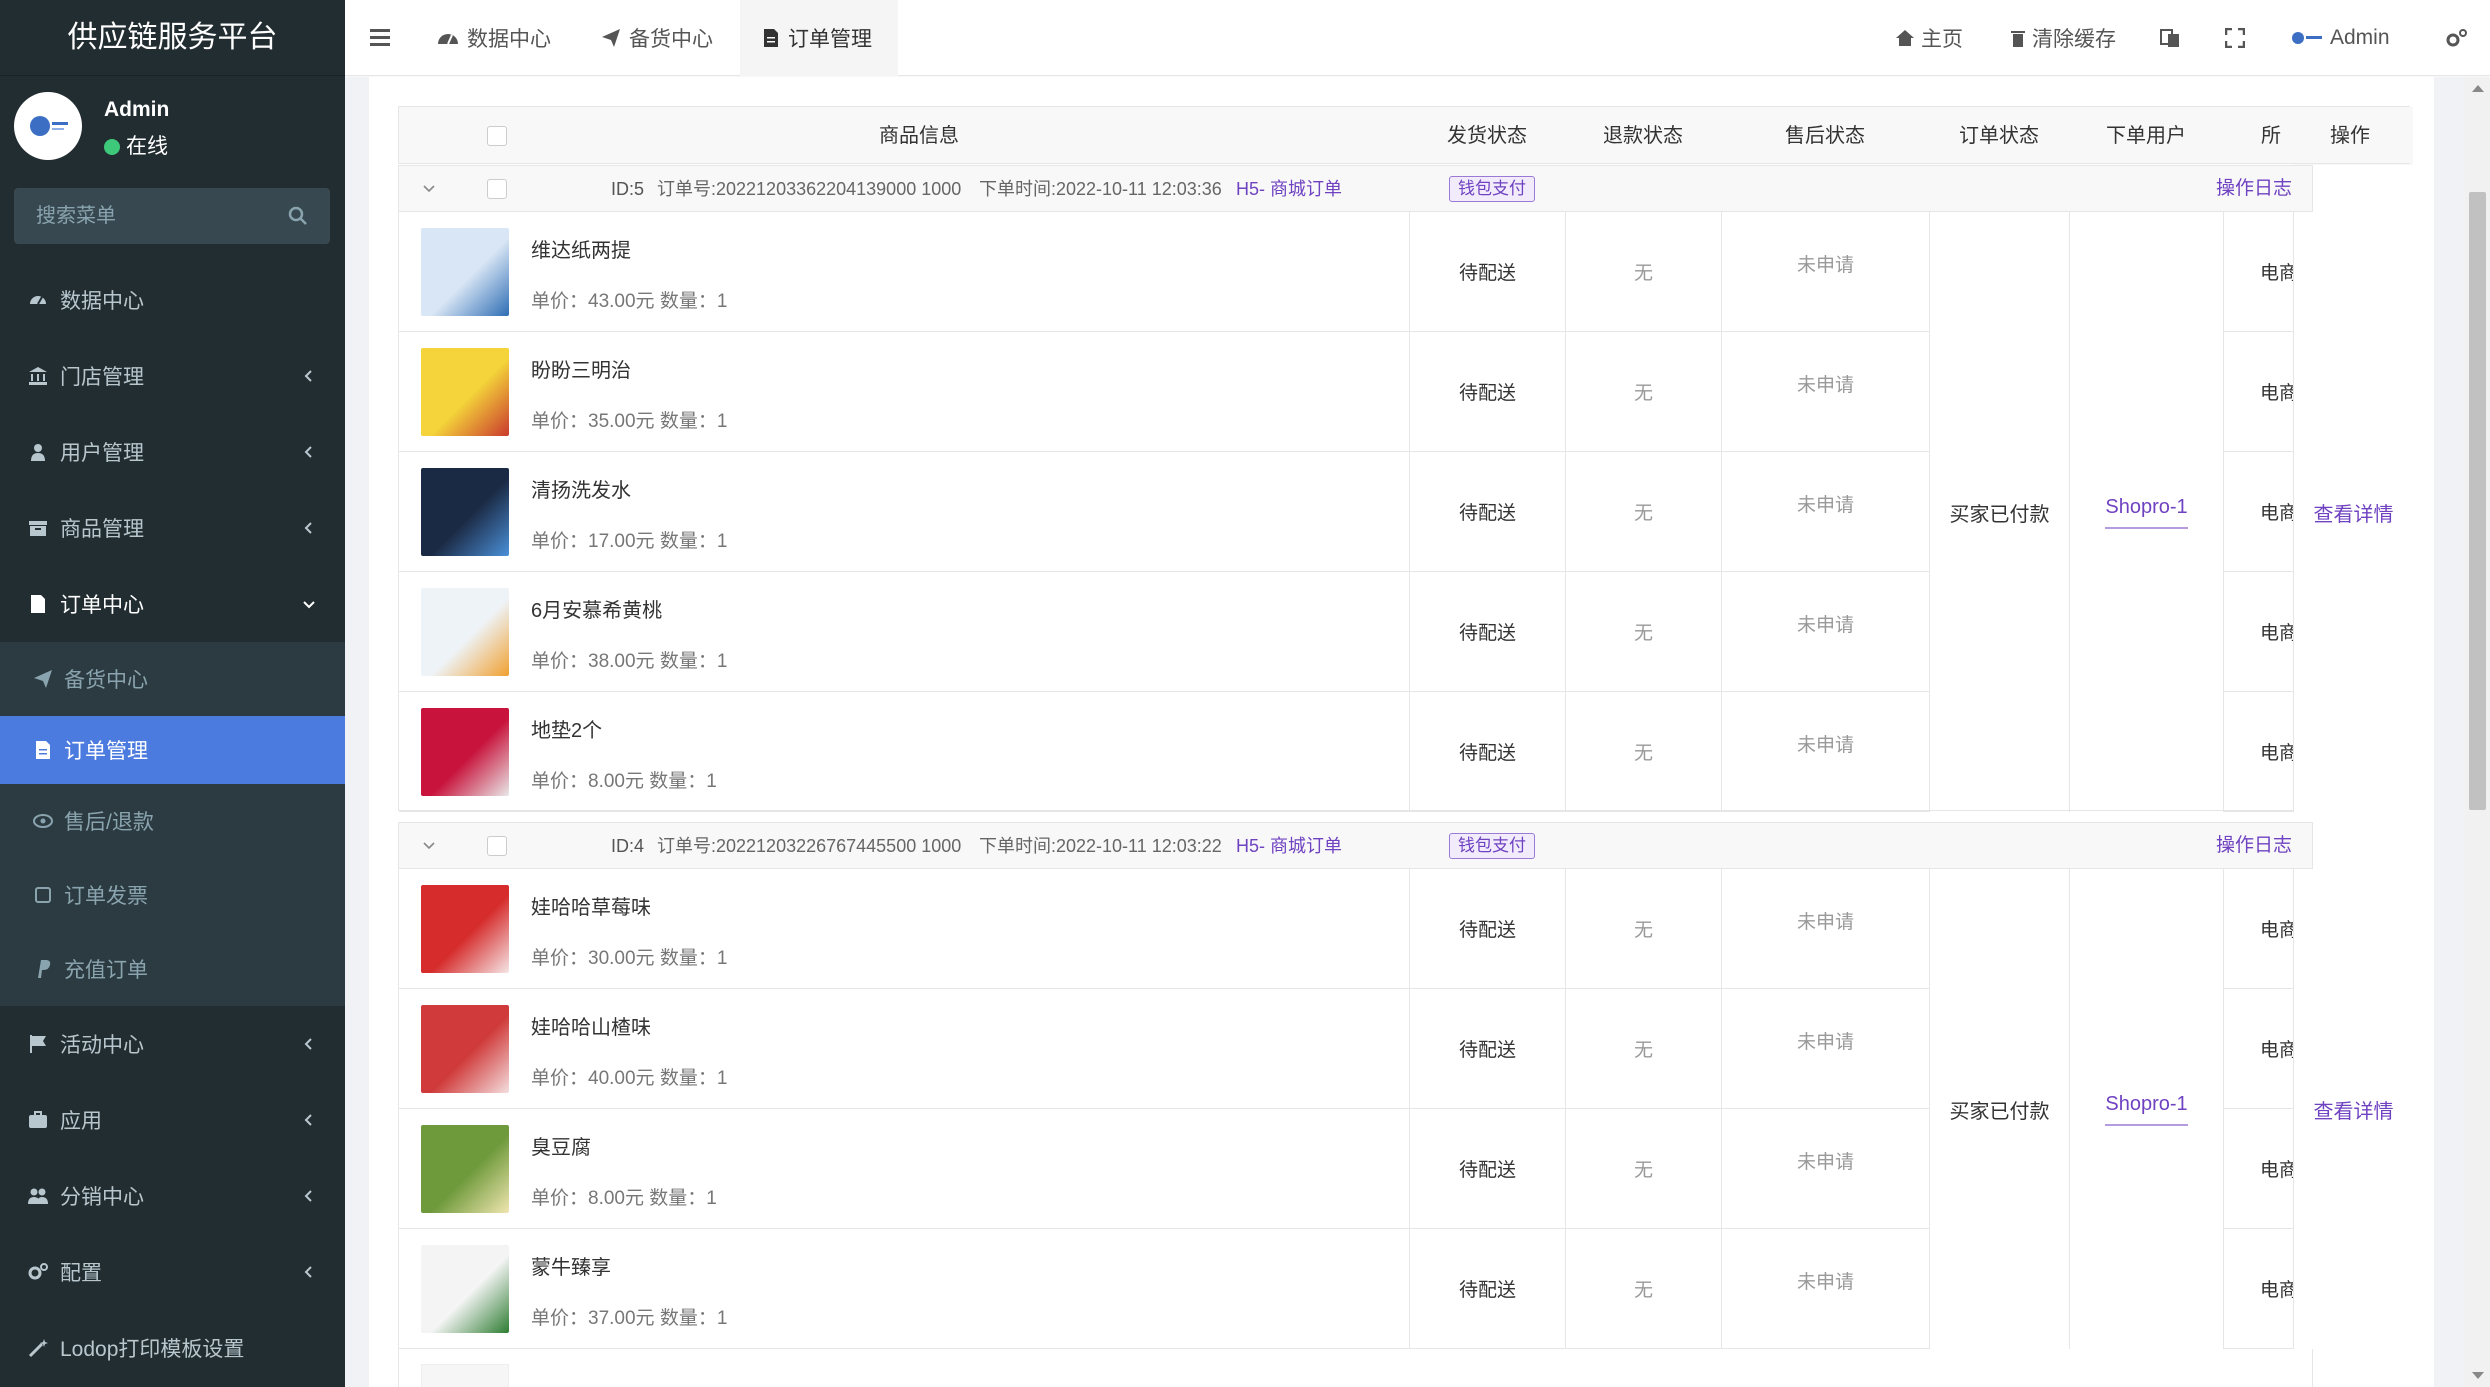  Describe the element at coordinates (152, 1349) in the screenshot. I see `sidebar-item-label: Lodop打印模板设置` at that location.